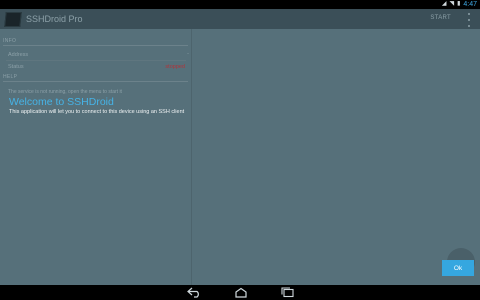 This screenshot has height=300, width=480. What do you see at coordinates (470, 4) in the screenshot?
I see `clock: 4:47` at bounding box center [470, 4].